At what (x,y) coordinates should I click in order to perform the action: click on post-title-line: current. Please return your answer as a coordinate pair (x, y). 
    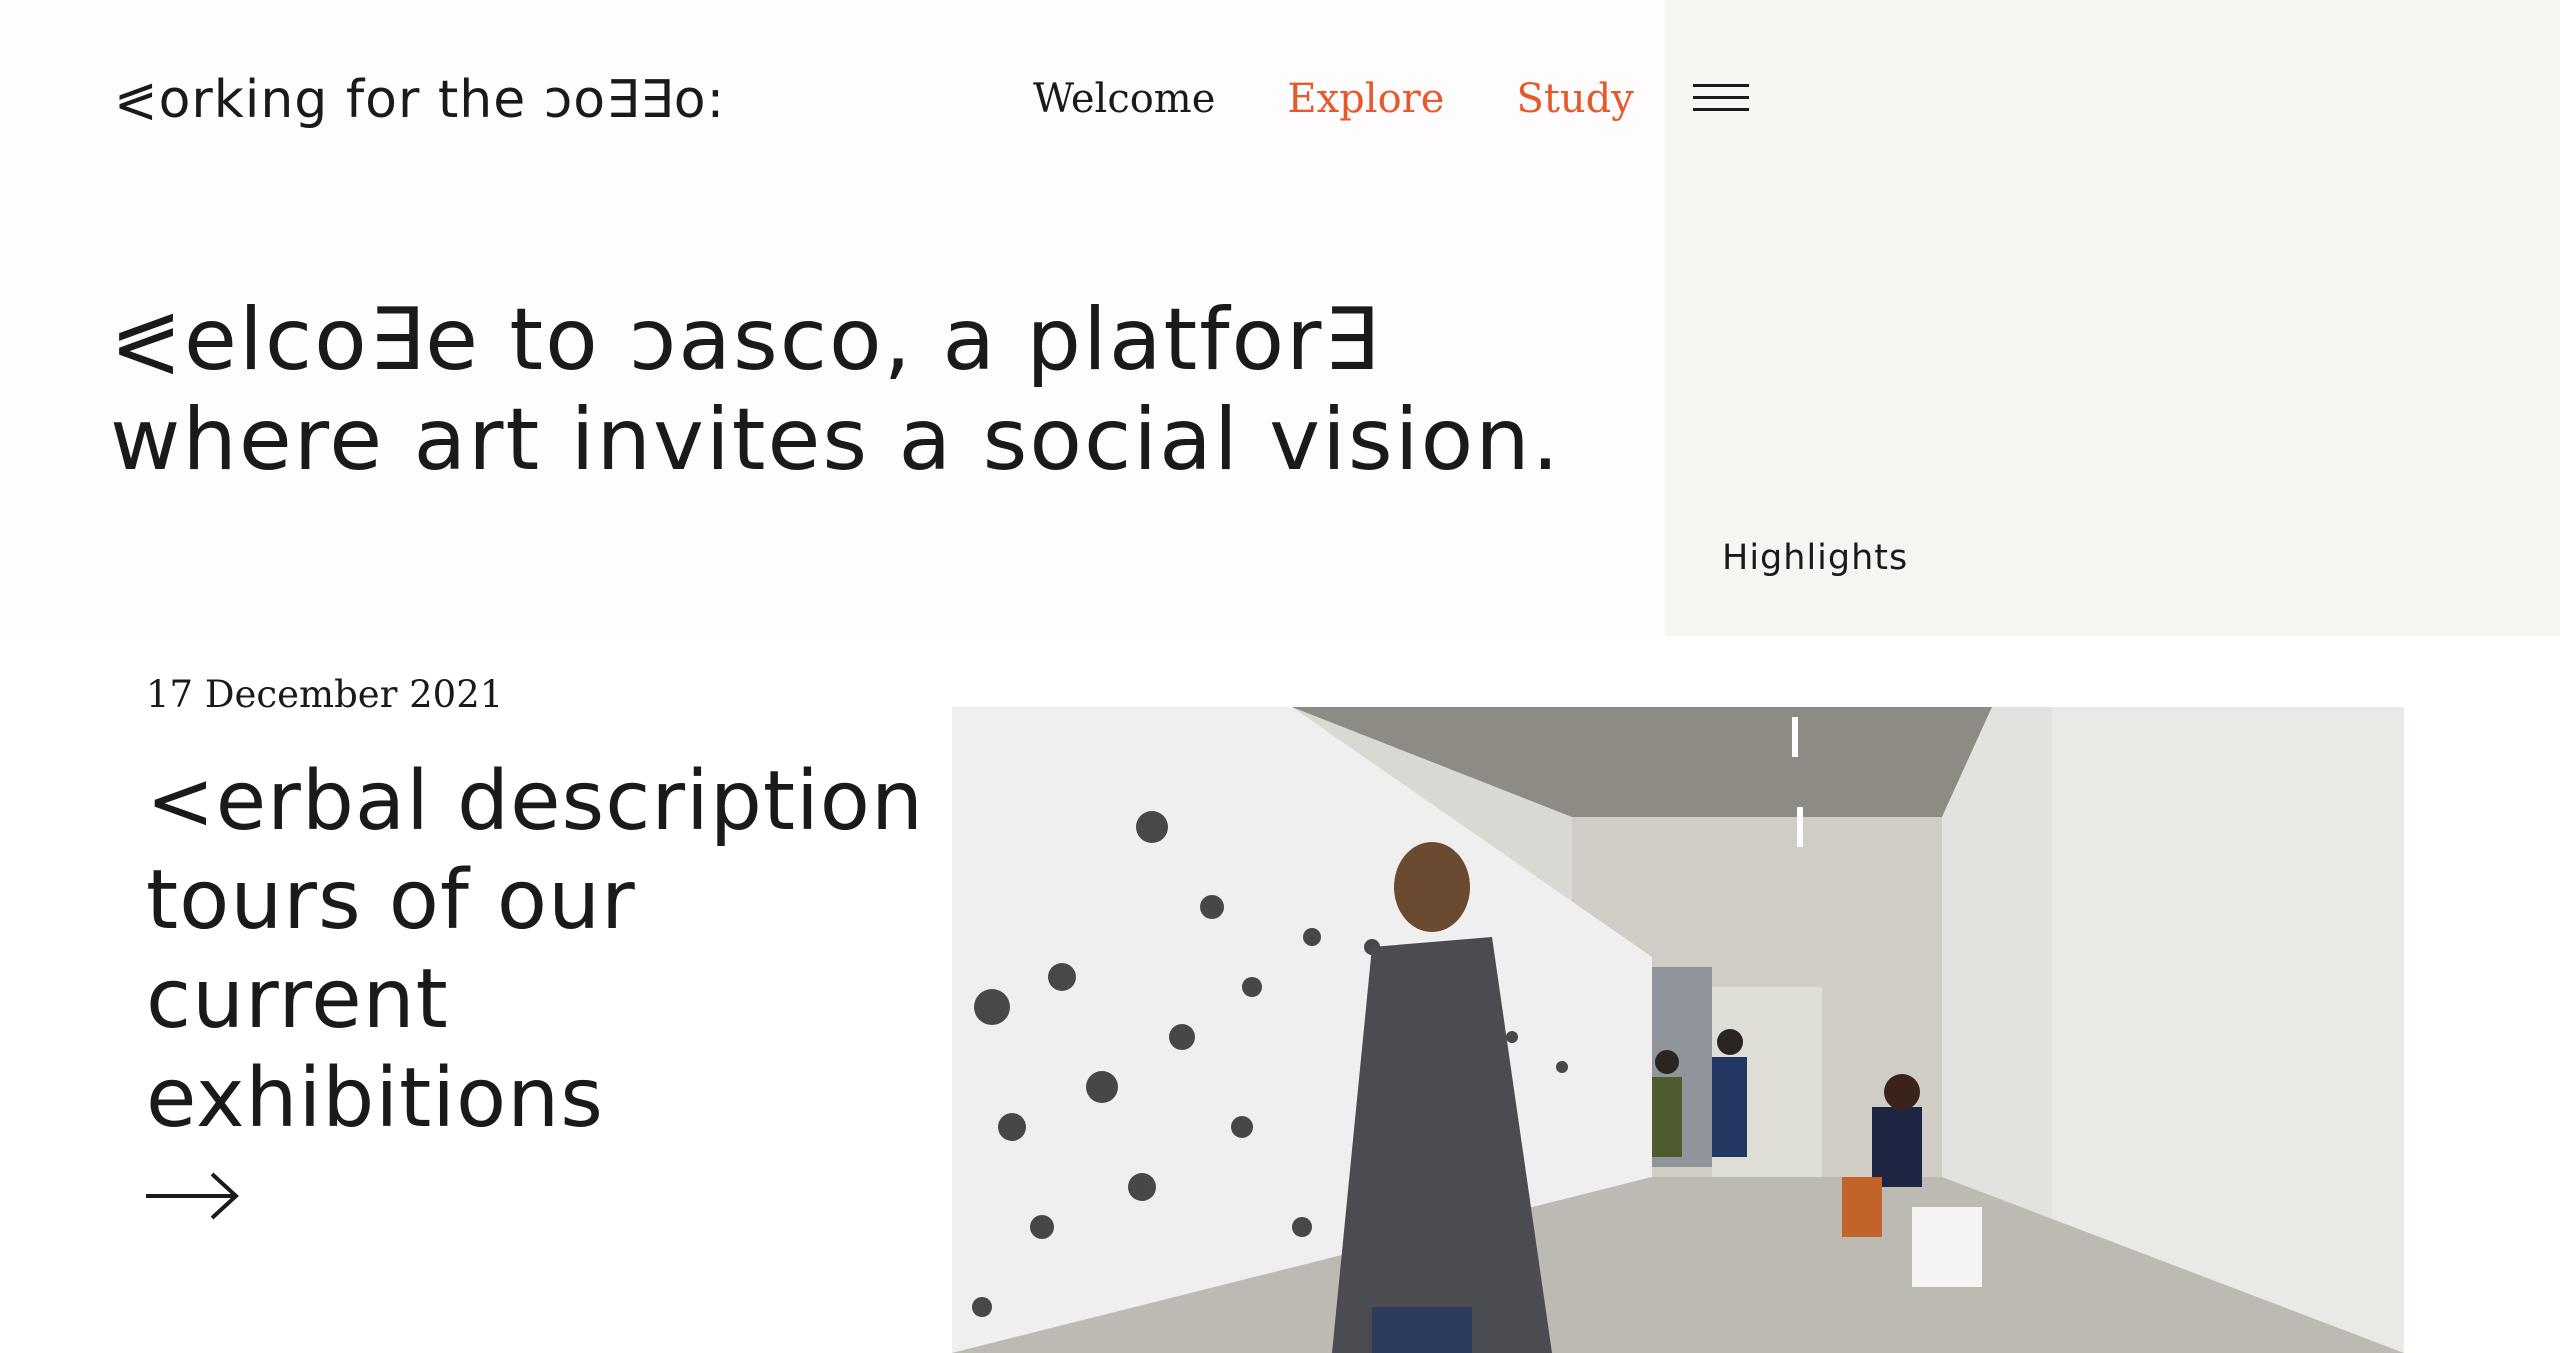
    Looking at the image, I should click on (546, 999).